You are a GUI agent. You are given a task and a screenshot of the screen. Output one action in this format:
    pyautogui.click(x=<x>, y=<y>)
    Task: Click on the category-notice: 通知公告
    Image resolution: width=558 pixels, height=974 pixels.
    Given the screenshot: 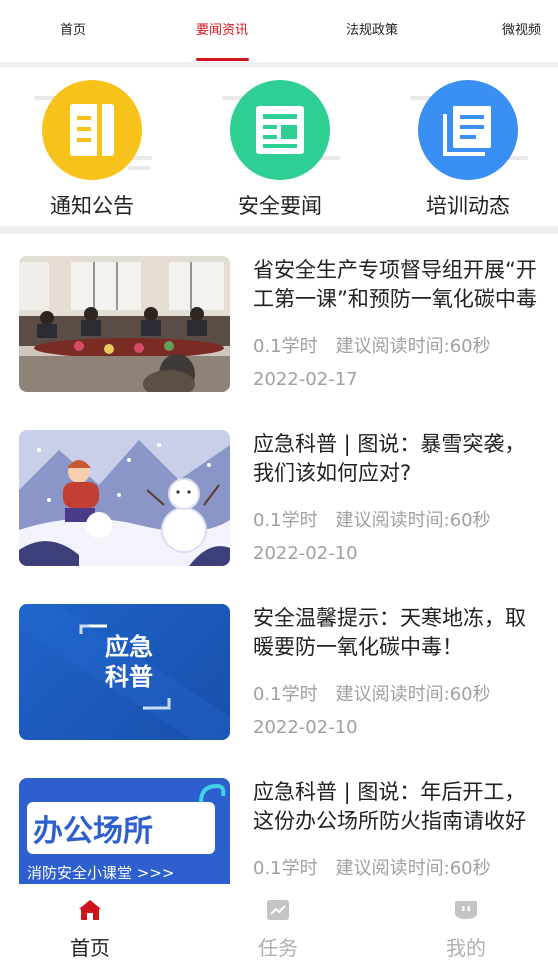 What is the action you would take?
    pyautogui.click(x=93, y=148)
    